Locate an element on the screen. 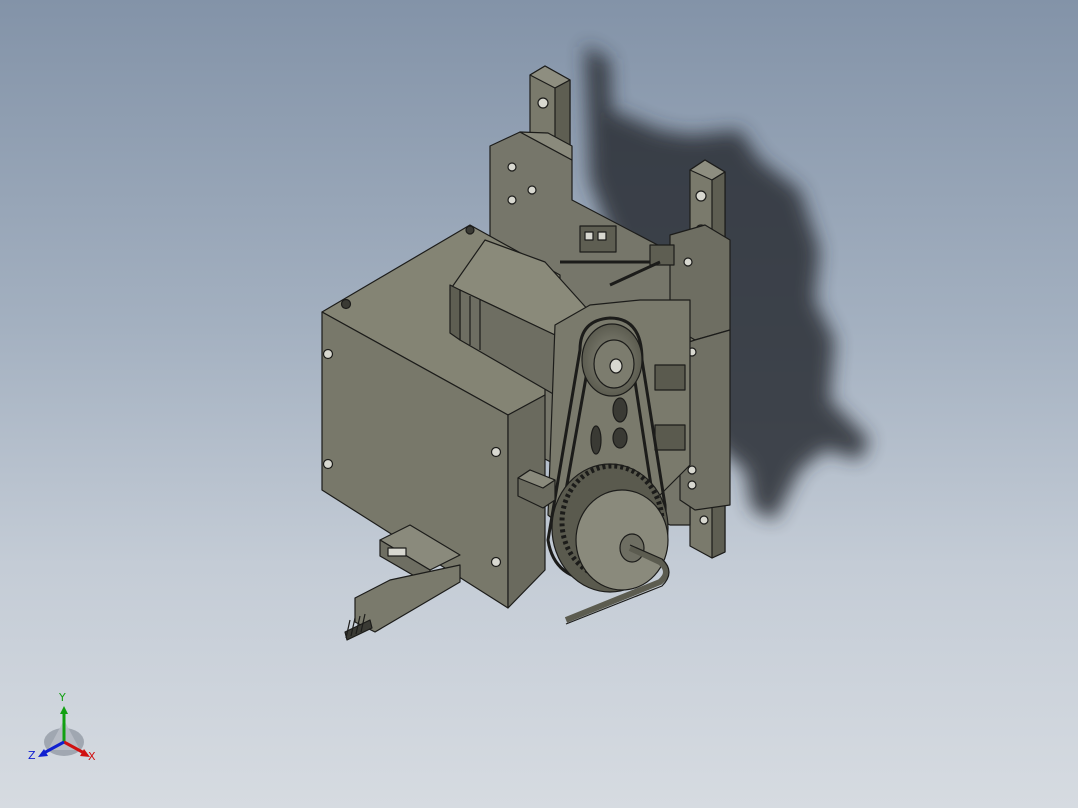 Image resolution: width=1078 pixels, height=808 pixels. driven-pulley is located at coordinates (610, 528).